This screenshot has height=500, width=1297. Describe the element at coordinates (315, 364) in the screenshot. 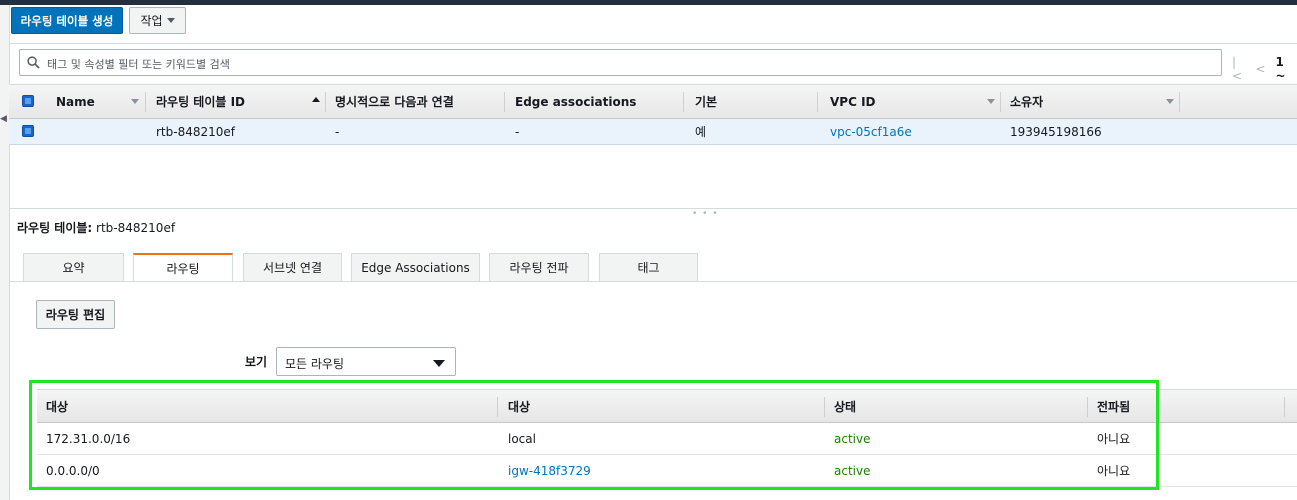

I see `view-select-value: 모든 라우팅` at that location.